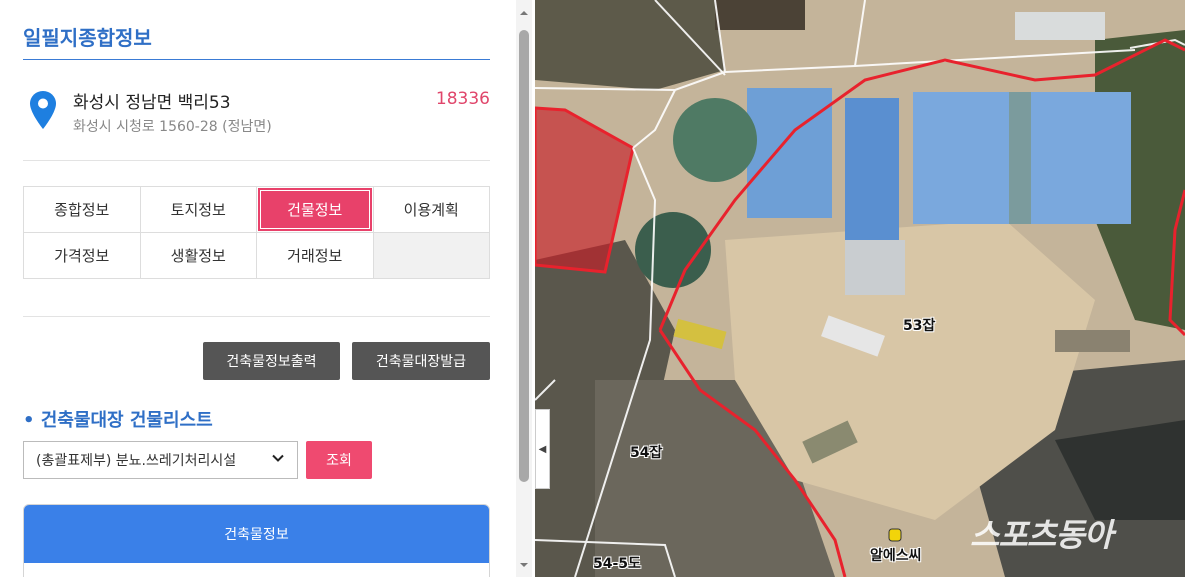 The width and height of the screenshot is (1185, 577). Describe the element at coordinates (256, 534) in the screenshot. I see `building-info-header: 건축물정보` at that location.